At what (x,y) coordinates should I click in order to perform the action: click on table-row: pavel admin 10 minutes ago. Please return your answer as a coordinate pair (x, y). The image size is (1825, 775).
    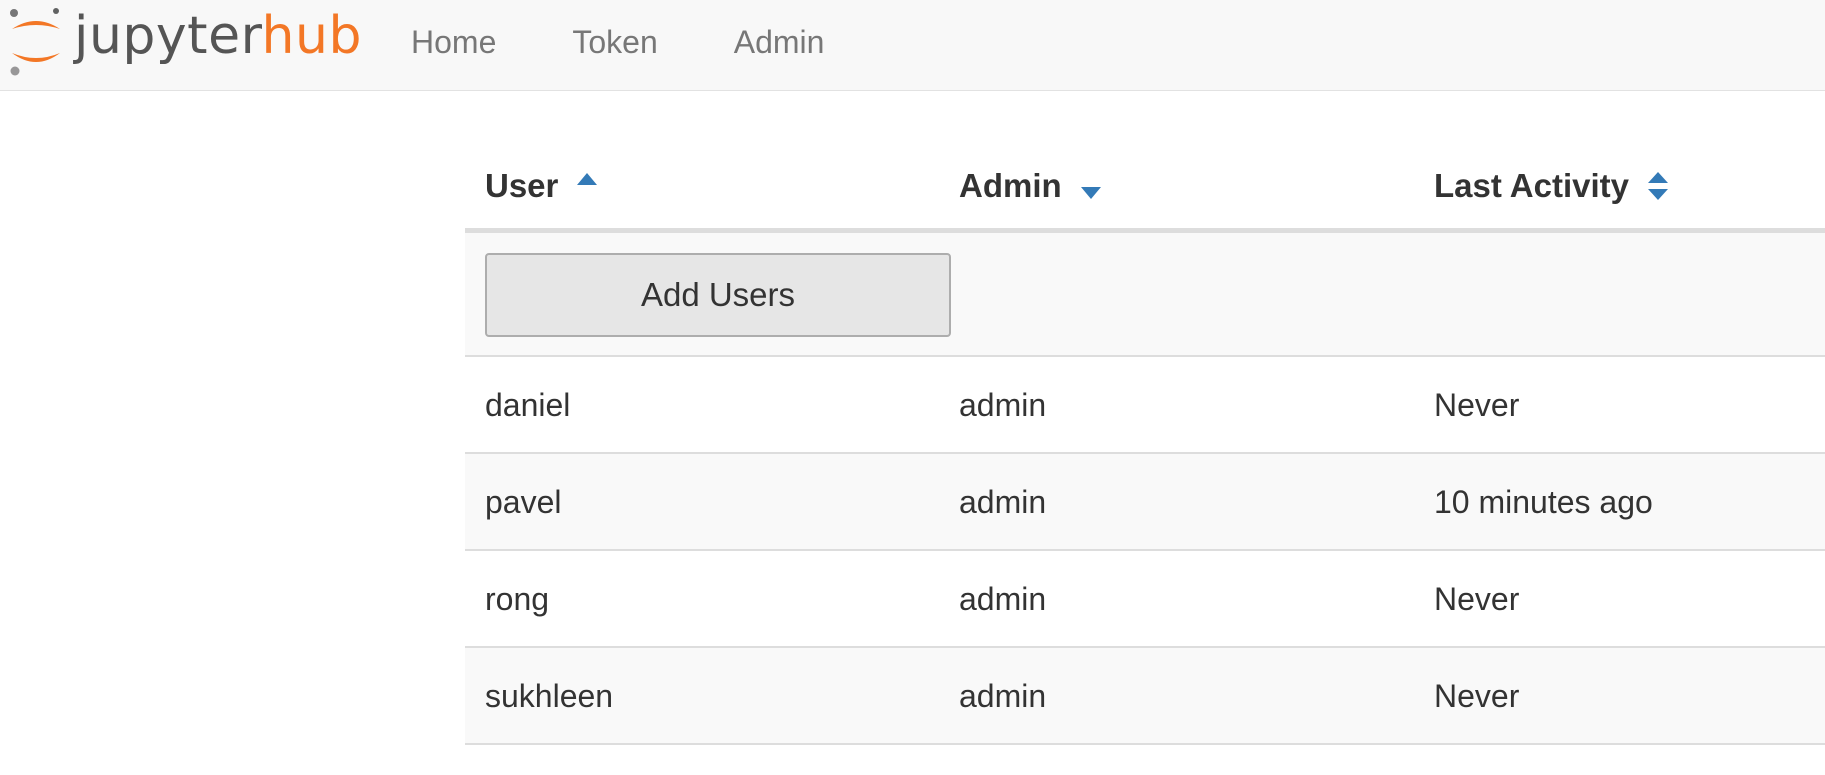
    Looking at the image, I should click on (1145, 502).